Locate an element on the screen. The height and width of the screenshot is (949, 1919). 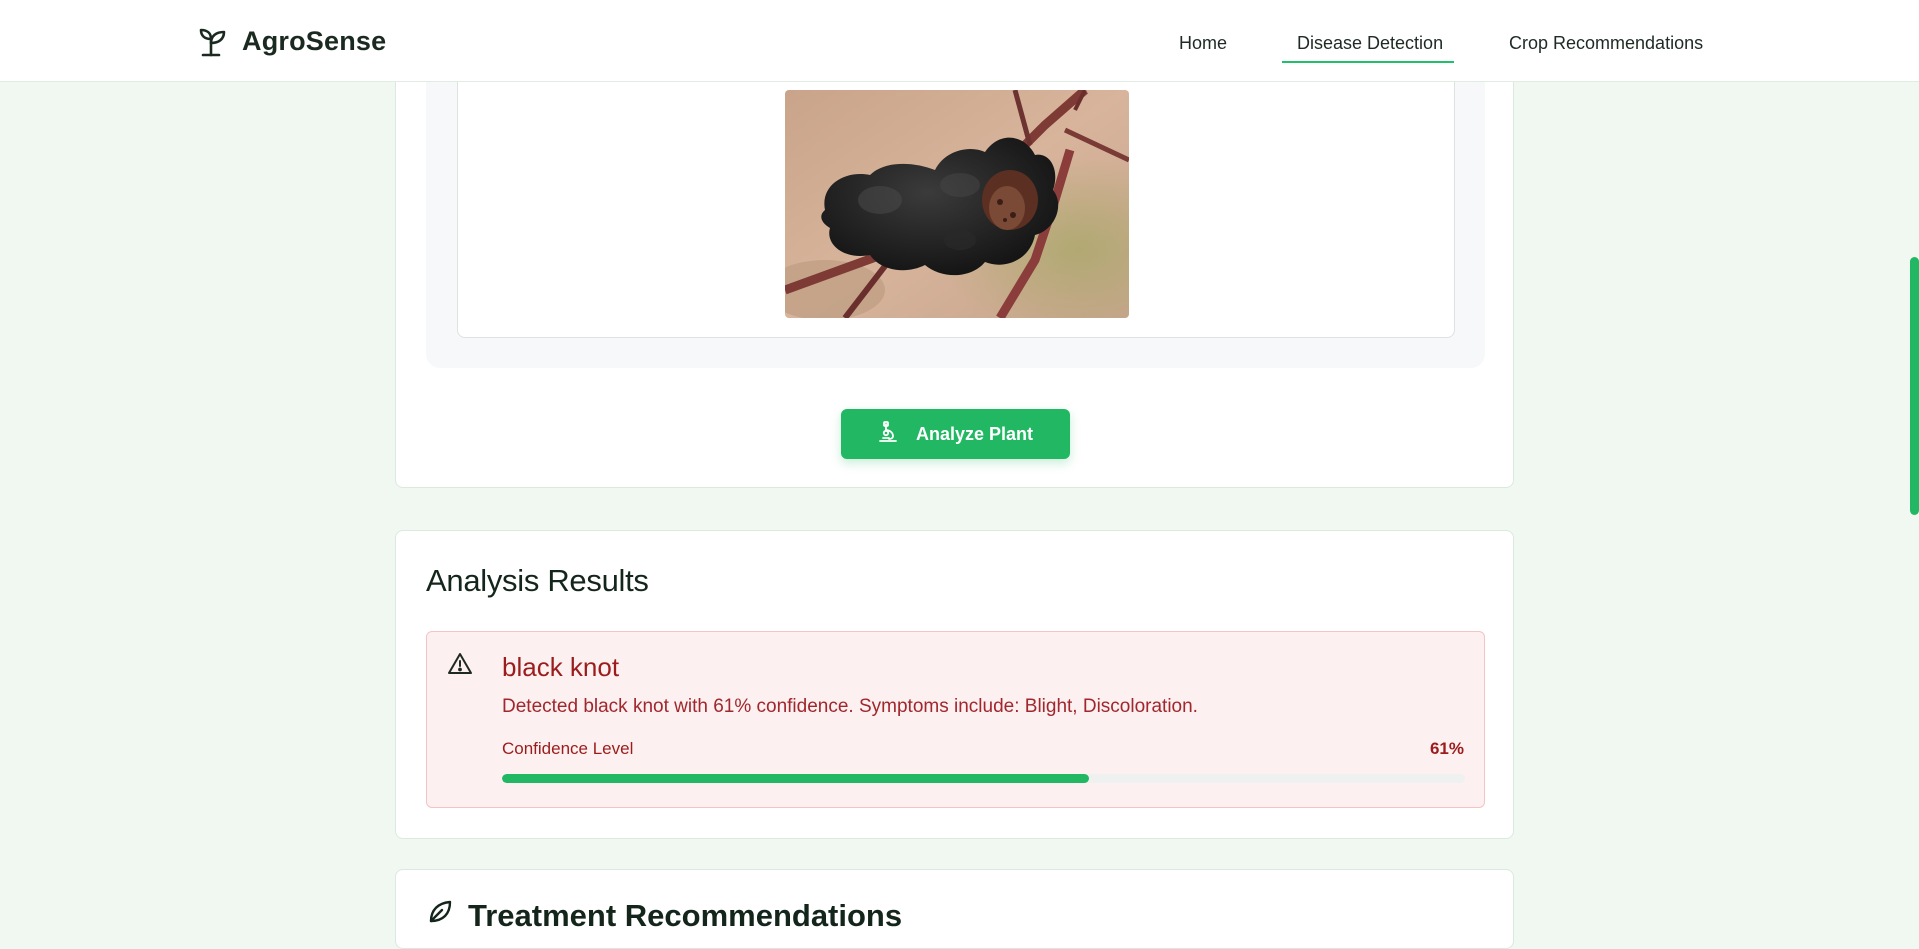
confidence-value: 61% is located at coordinates (1446, 748).